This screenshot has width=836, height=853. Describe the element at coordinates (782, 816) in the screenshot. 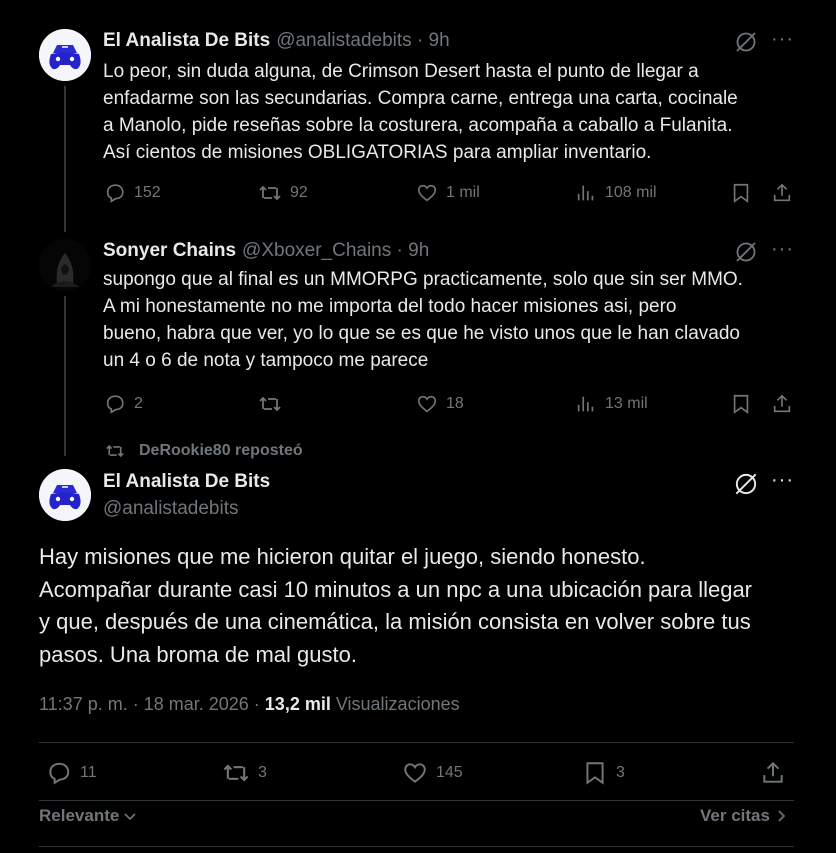

I see `chevron-right-icon` at that location.